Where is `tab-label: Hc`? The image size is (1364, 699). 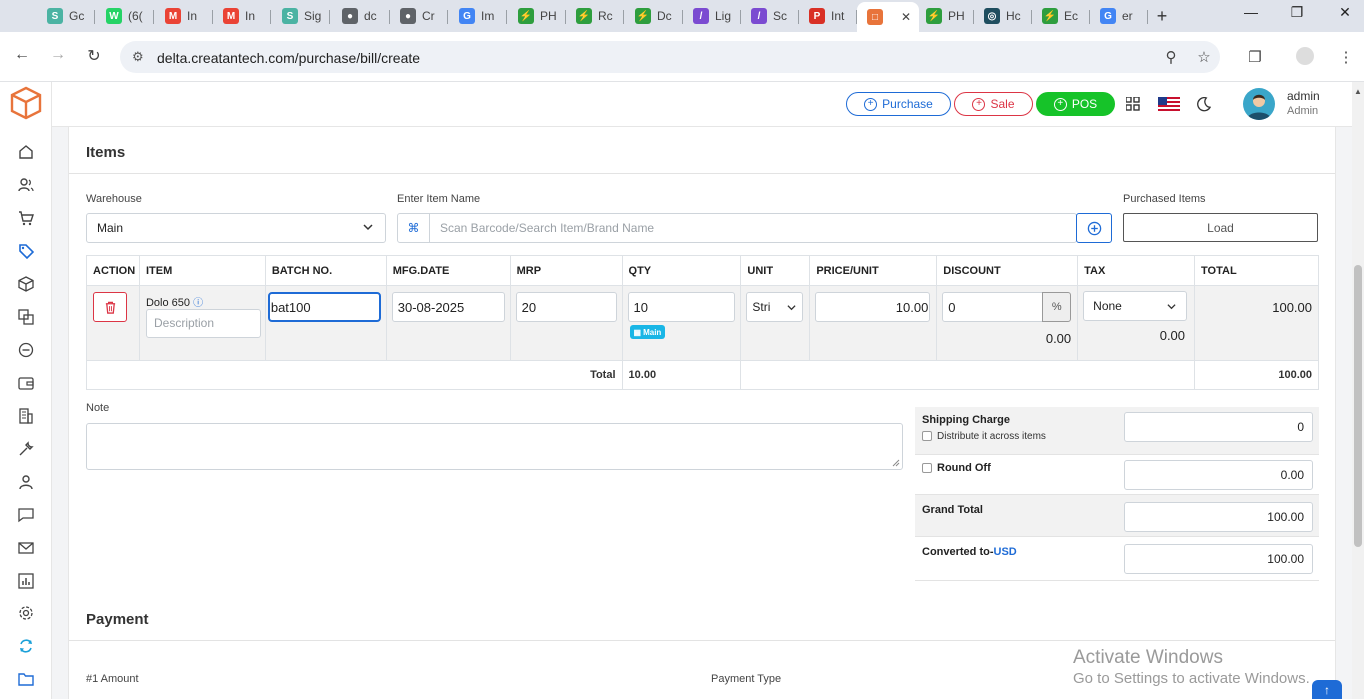 tab-label: Hc is located at coordinates (1013, 16).